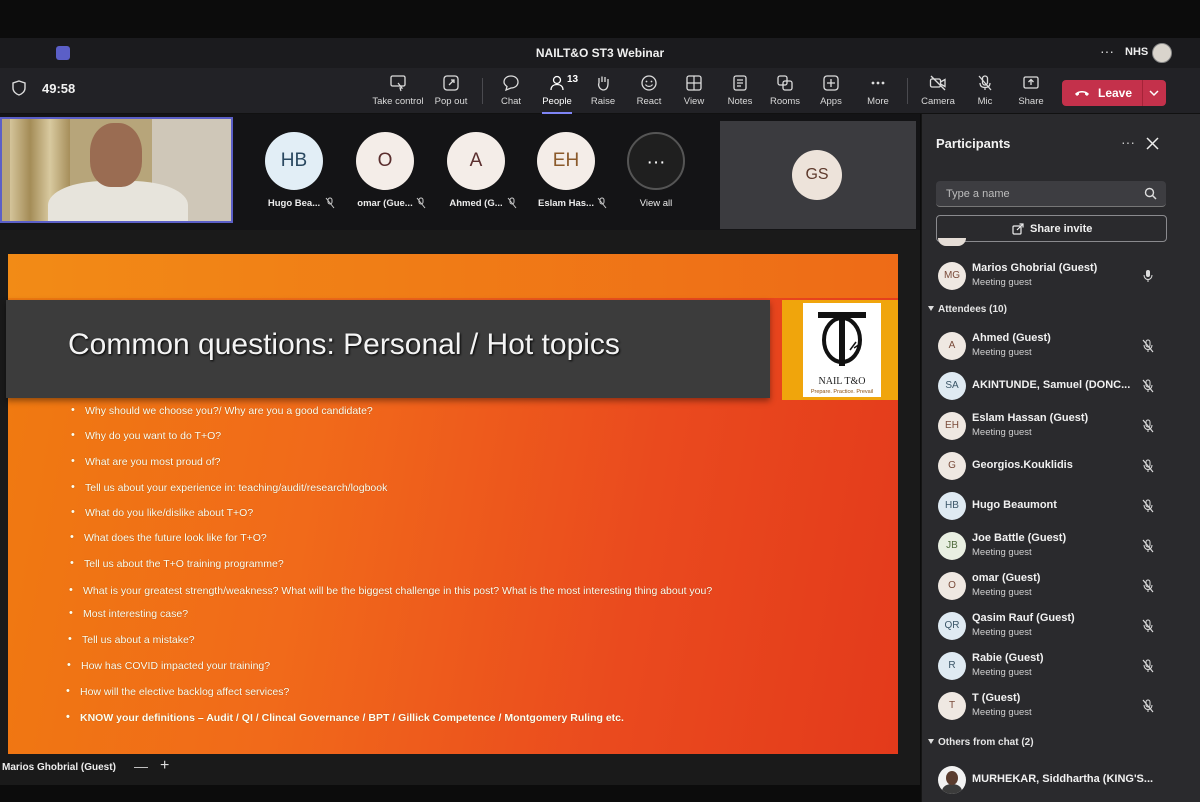 This screenshot has height=802, width=1200. What do you see at coordinates (116, 170) in the screenshot?
I see `presenter-video` at bounding box center [116, 170].